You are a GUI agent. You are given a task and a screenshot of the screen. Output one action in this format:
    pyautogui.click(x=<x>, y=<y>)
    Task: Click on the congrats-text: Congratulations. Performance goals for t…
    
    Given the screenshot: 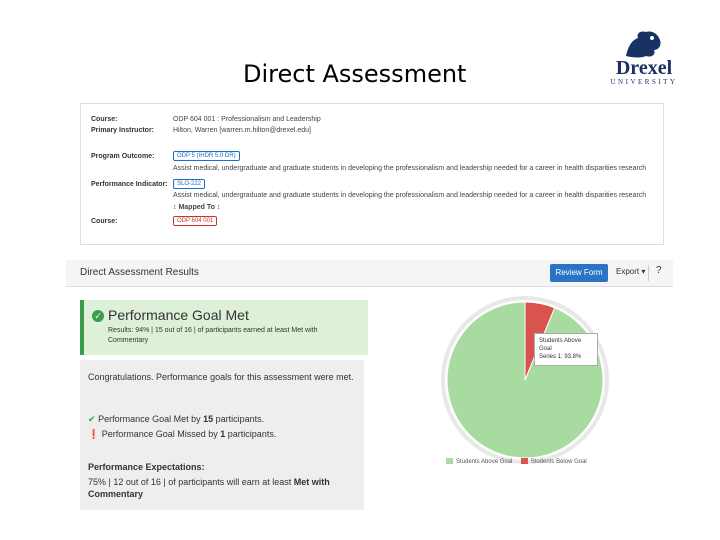 What is the action you would take?
    pyautogui.click(x=221, y=377)
    